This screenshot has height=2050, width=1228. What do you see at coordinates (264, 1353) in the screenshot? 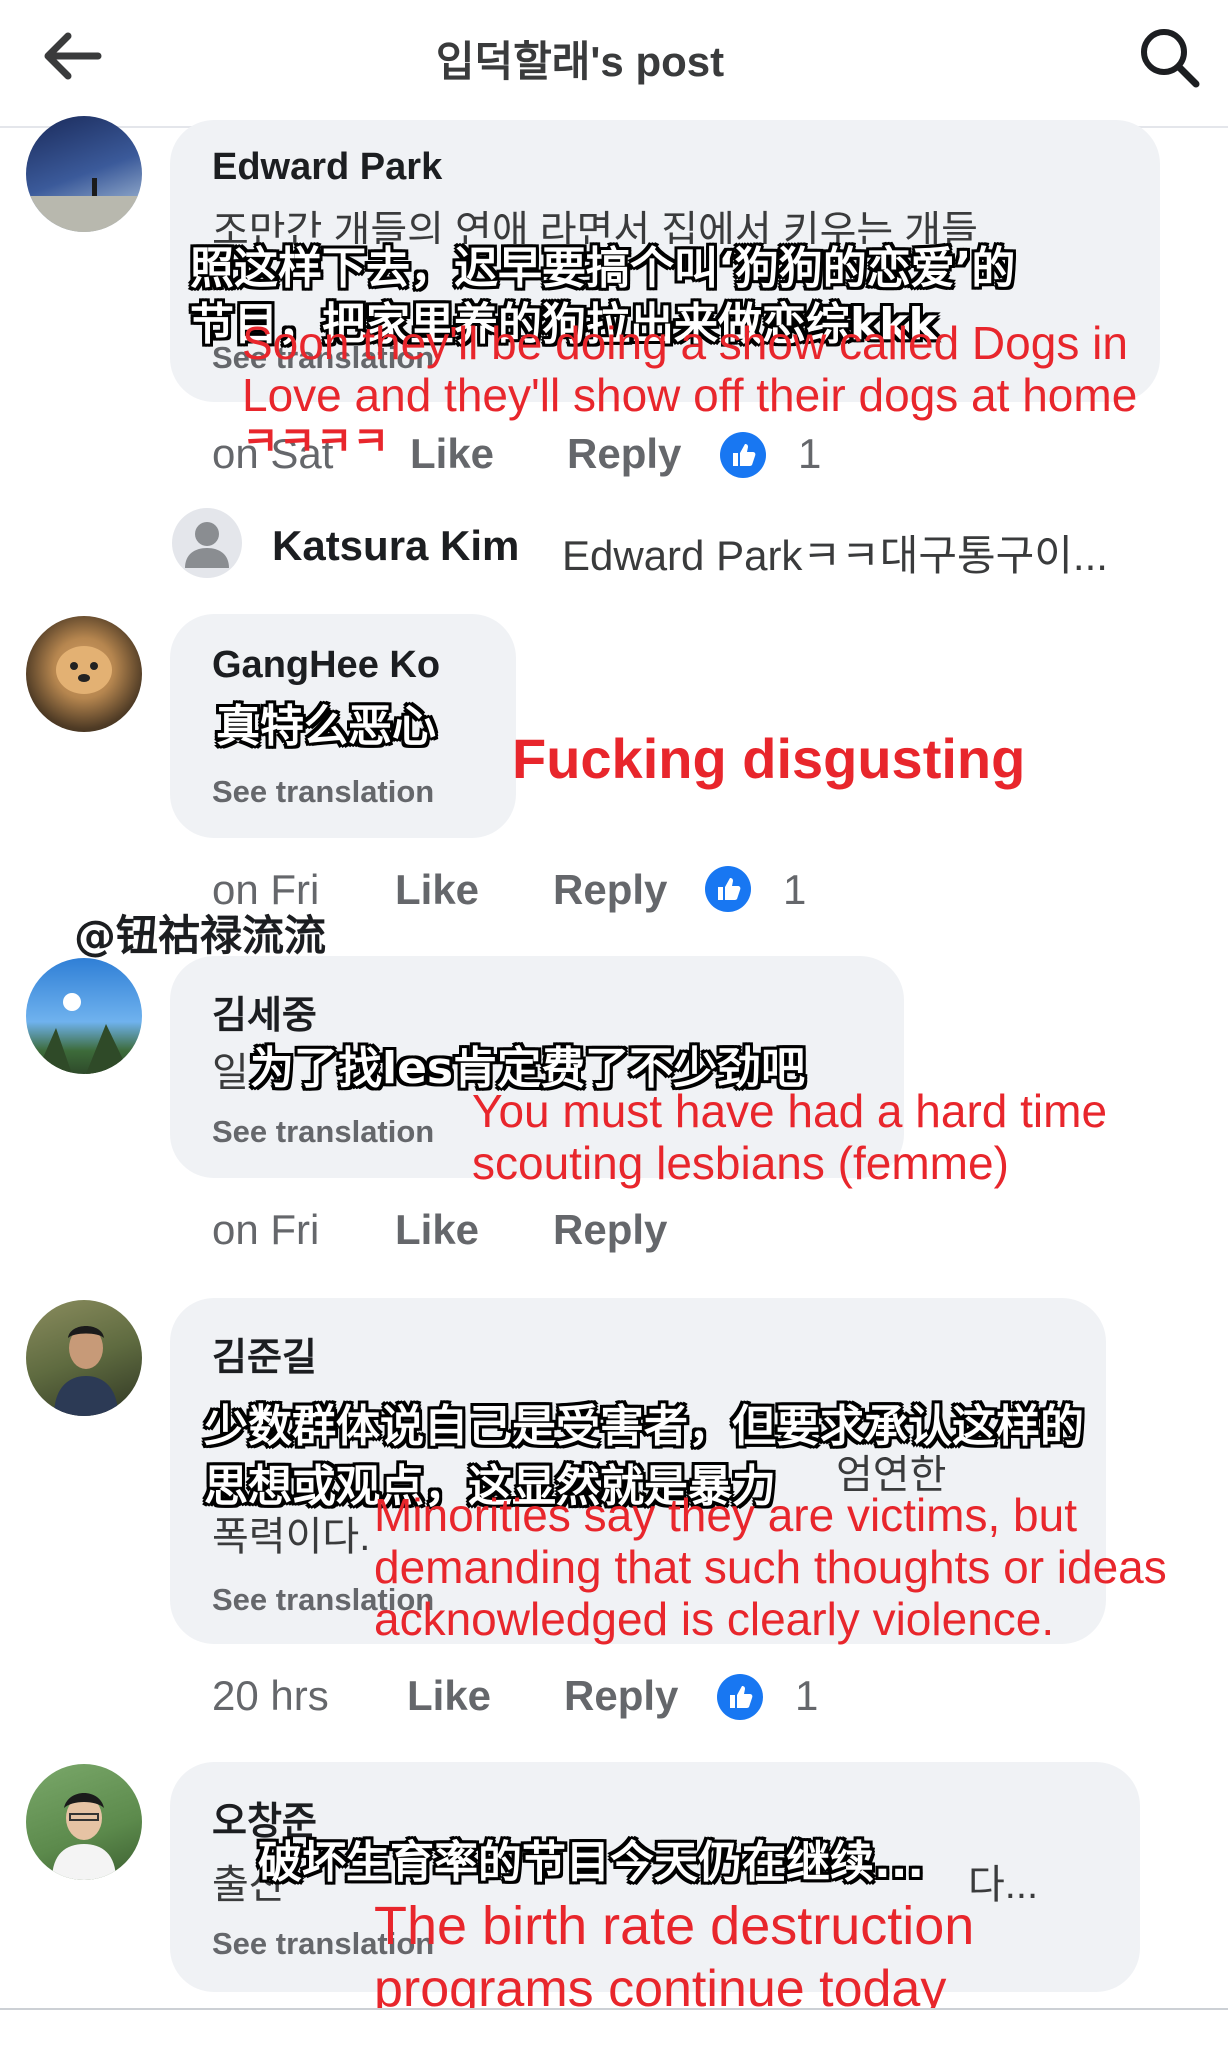
I see `comment-author: 김준길` at bounding box center [264, 1353].